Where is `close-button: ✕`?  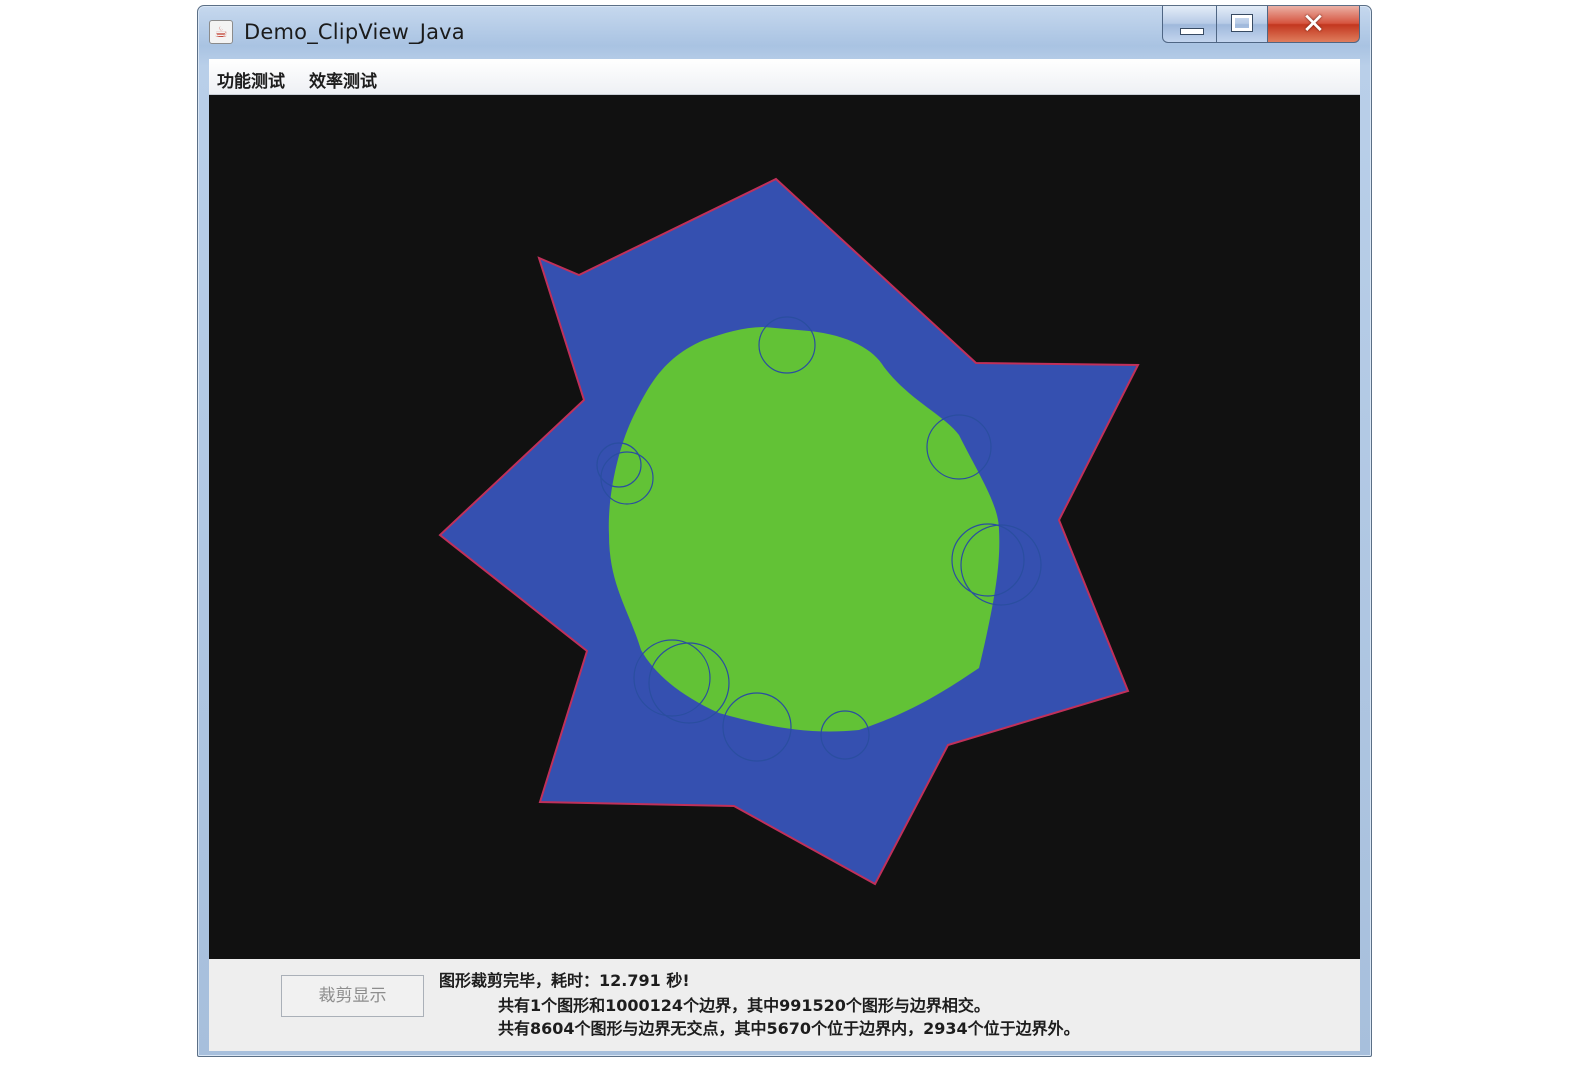
close-button: ✕ is located at coordinates (1313, 24).